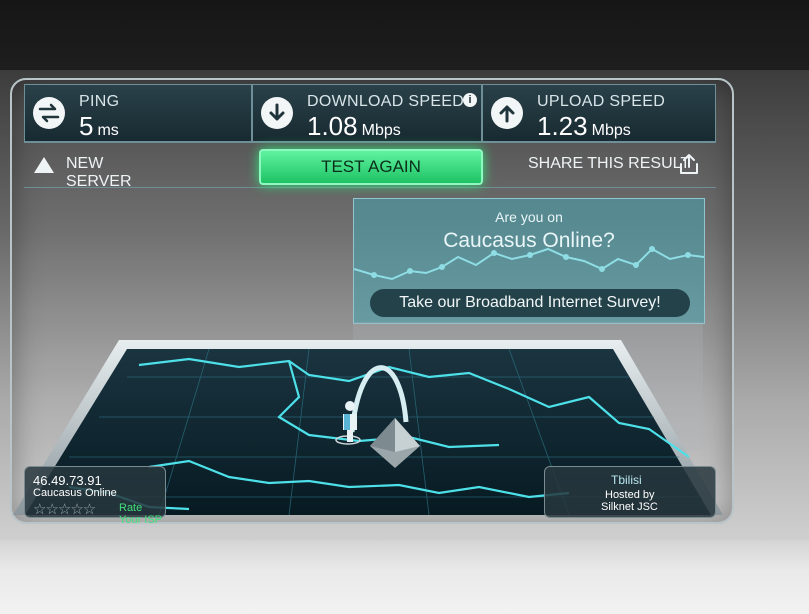 This screenshot has height=614, width=809. Describe the element at coordinates (630, 495) in the screenshot. I see `hosted-by-label: Hosted by` at that location.